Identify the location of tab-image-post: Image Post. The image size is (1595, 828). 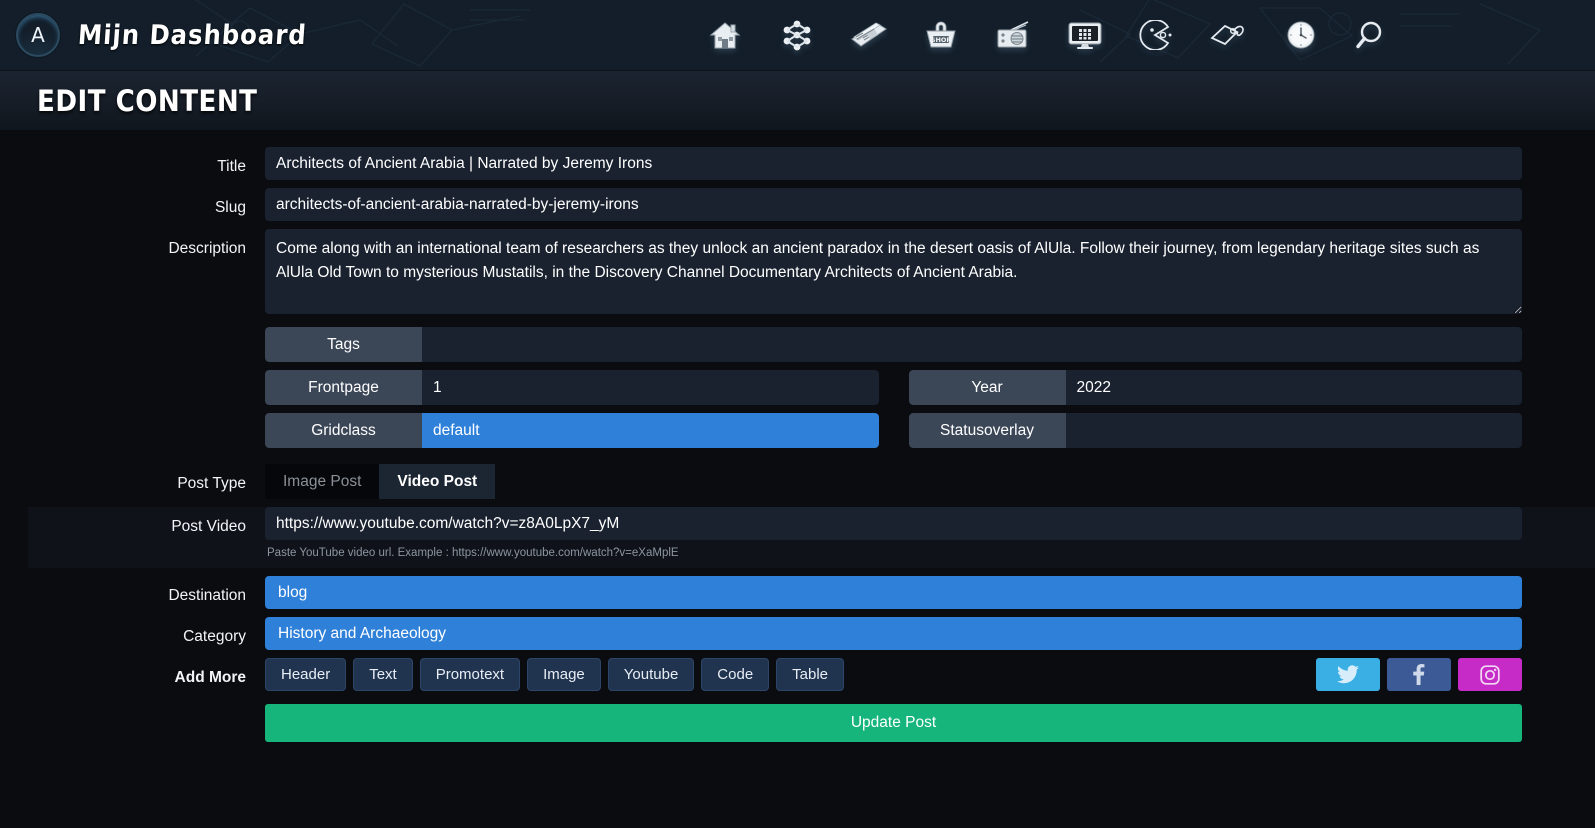
(322, 481).